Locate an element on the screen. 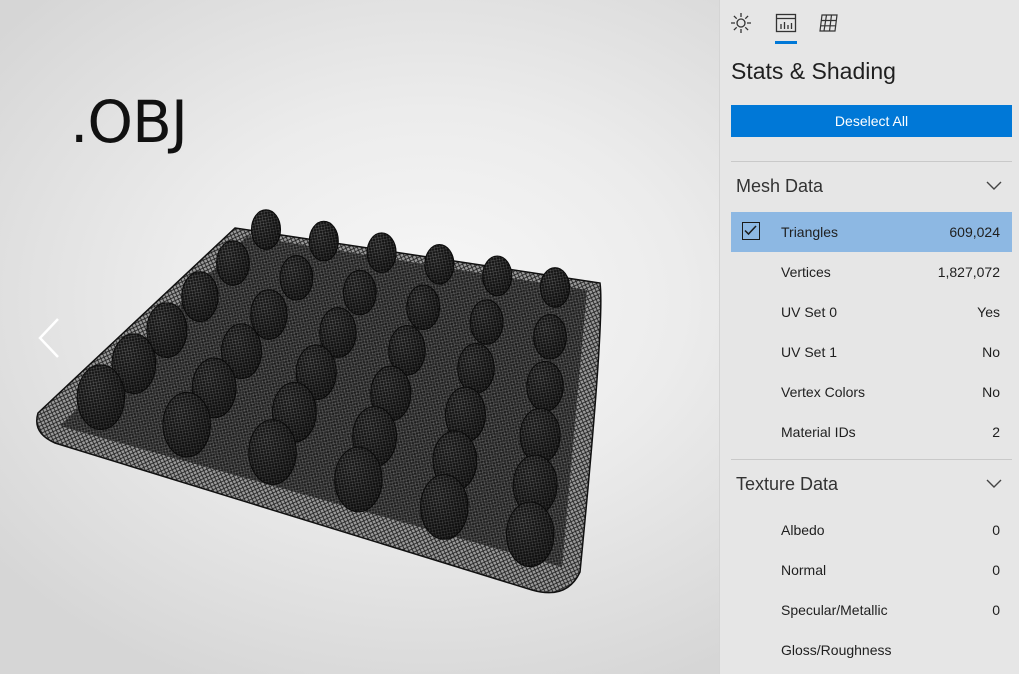  file-format-label: .OBJ is located at coordinates (129, 122).